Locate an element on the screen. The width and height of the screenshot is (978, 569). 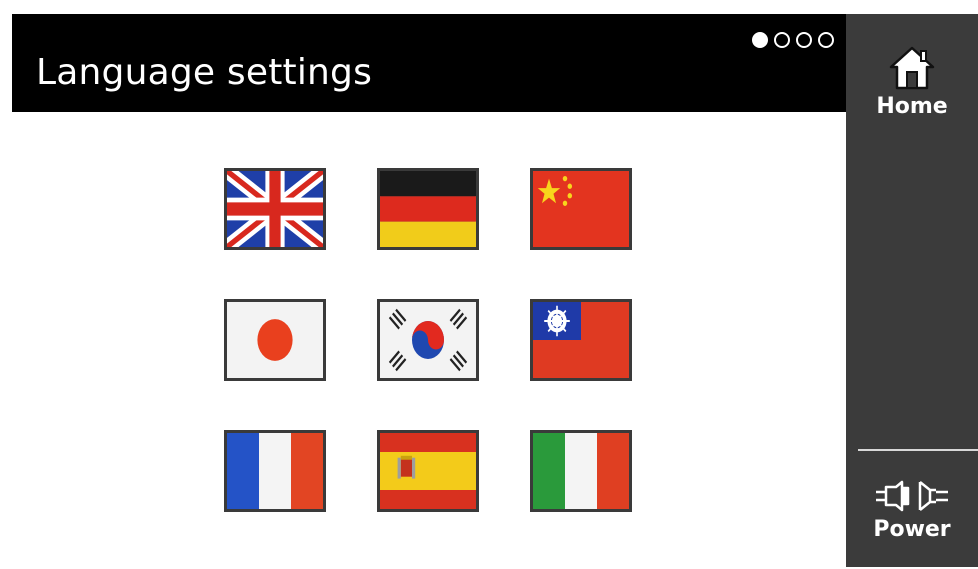
south-korea-flag-icon is located at coordinates (428, 340).